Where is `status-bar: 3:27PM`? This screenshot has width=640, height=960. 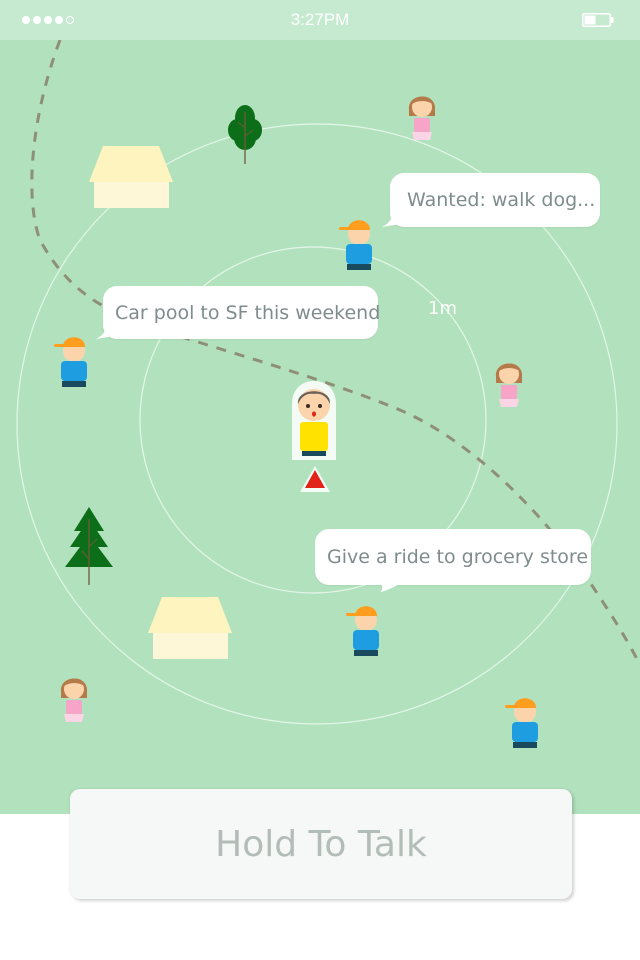
status-bar: 3:27PM is located at coordinates (320, 20).